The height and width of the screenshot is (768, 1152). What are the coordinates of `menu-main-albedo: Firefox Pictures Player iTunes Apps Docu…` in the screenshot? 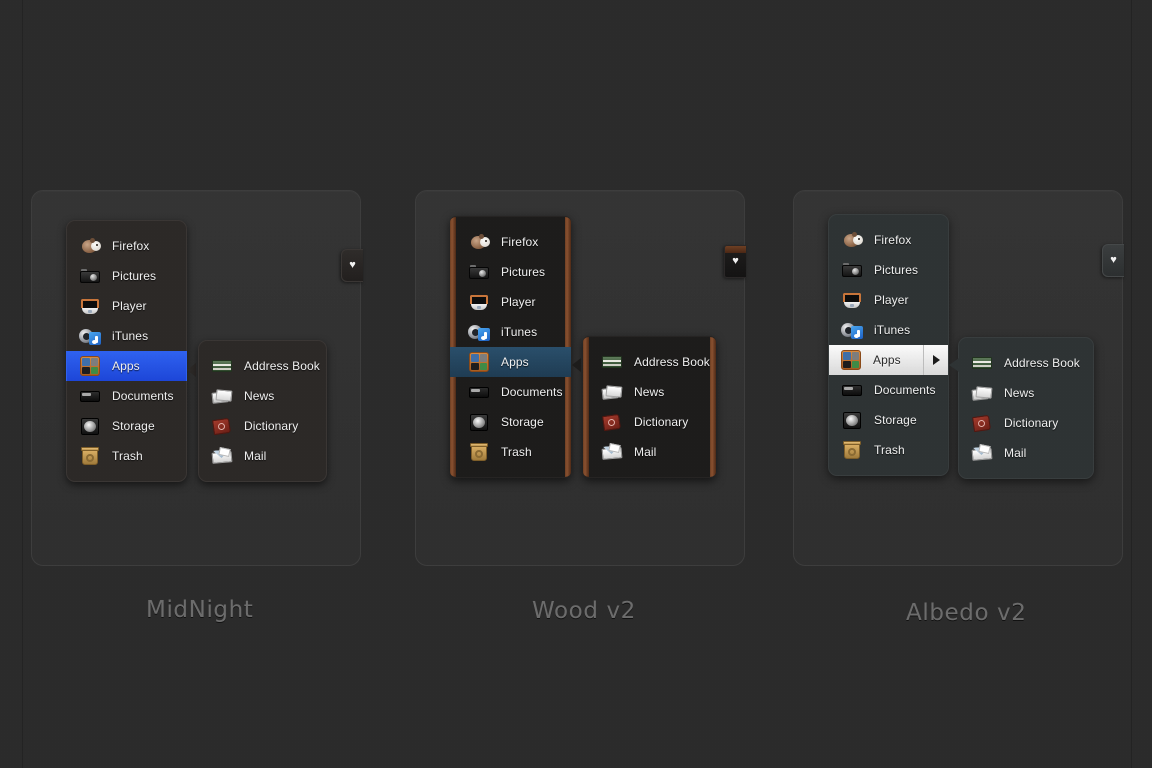 It's located at (888, 345).